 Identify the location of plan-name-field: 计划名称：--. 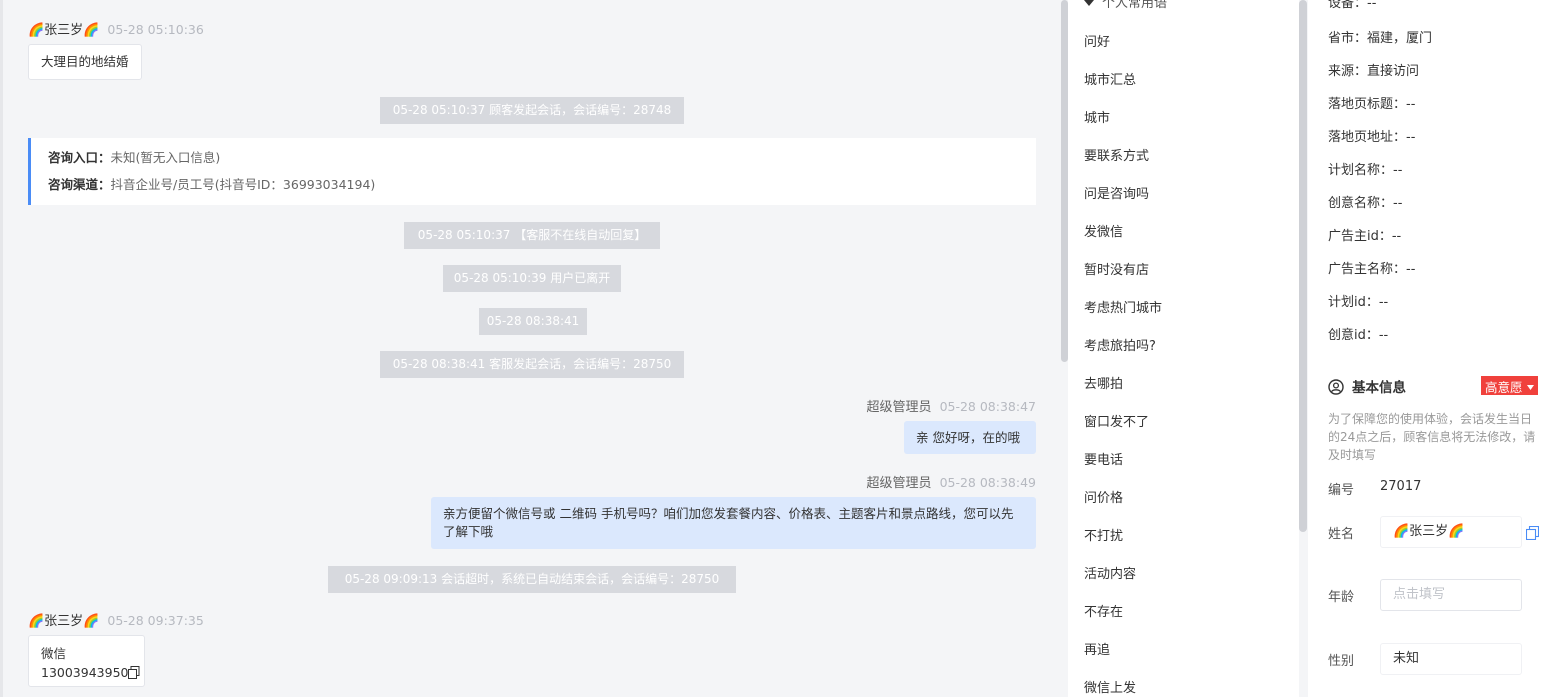
(1365, 170).